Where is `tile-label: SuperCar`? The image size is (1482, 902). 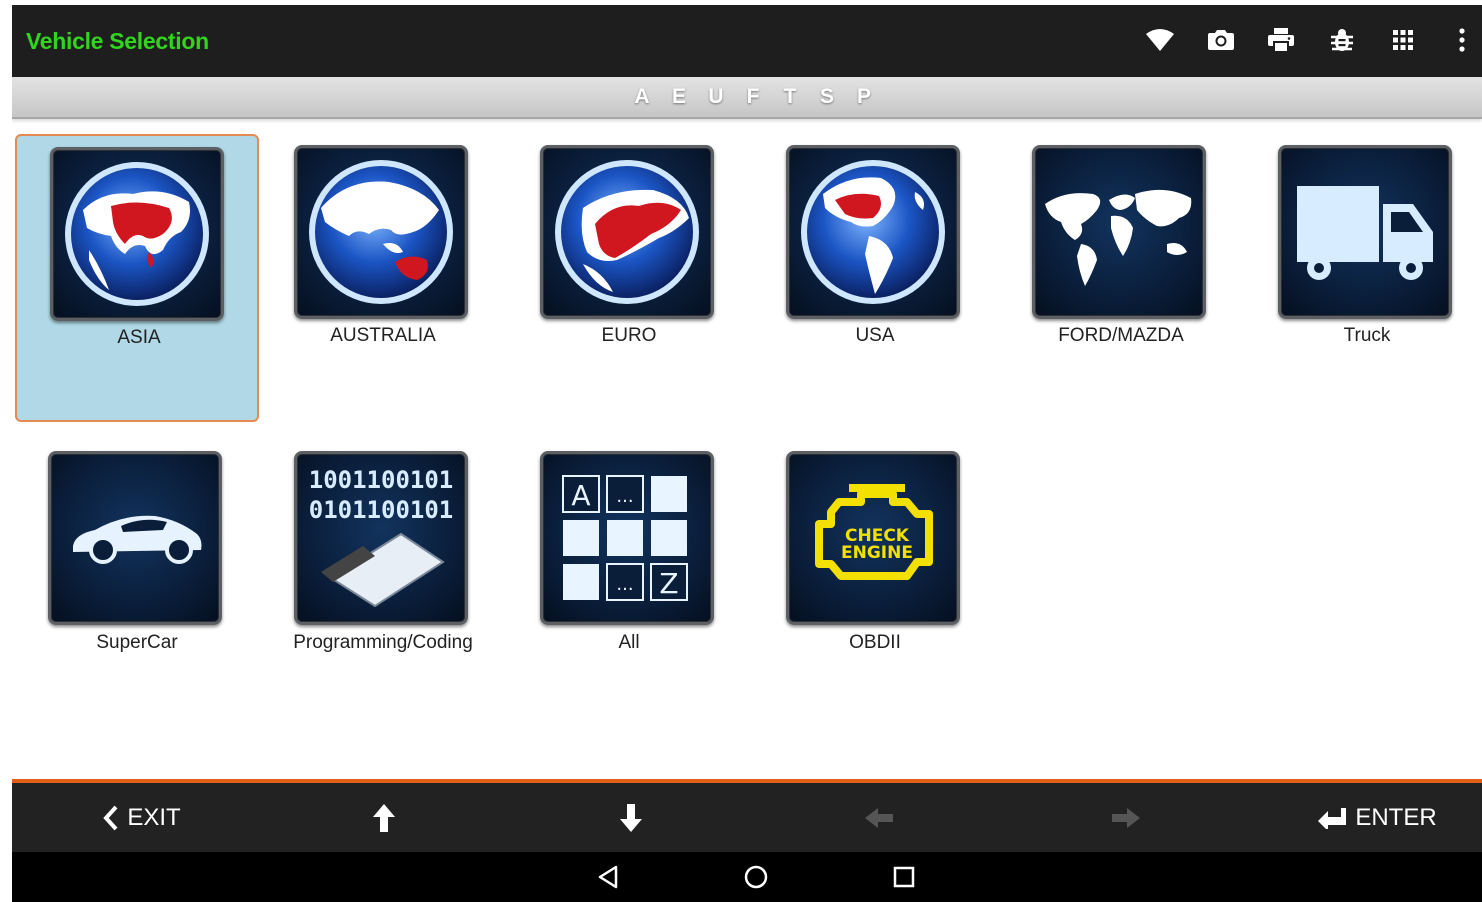 tile-label: SuperCar is located at coordinates (137, 642).